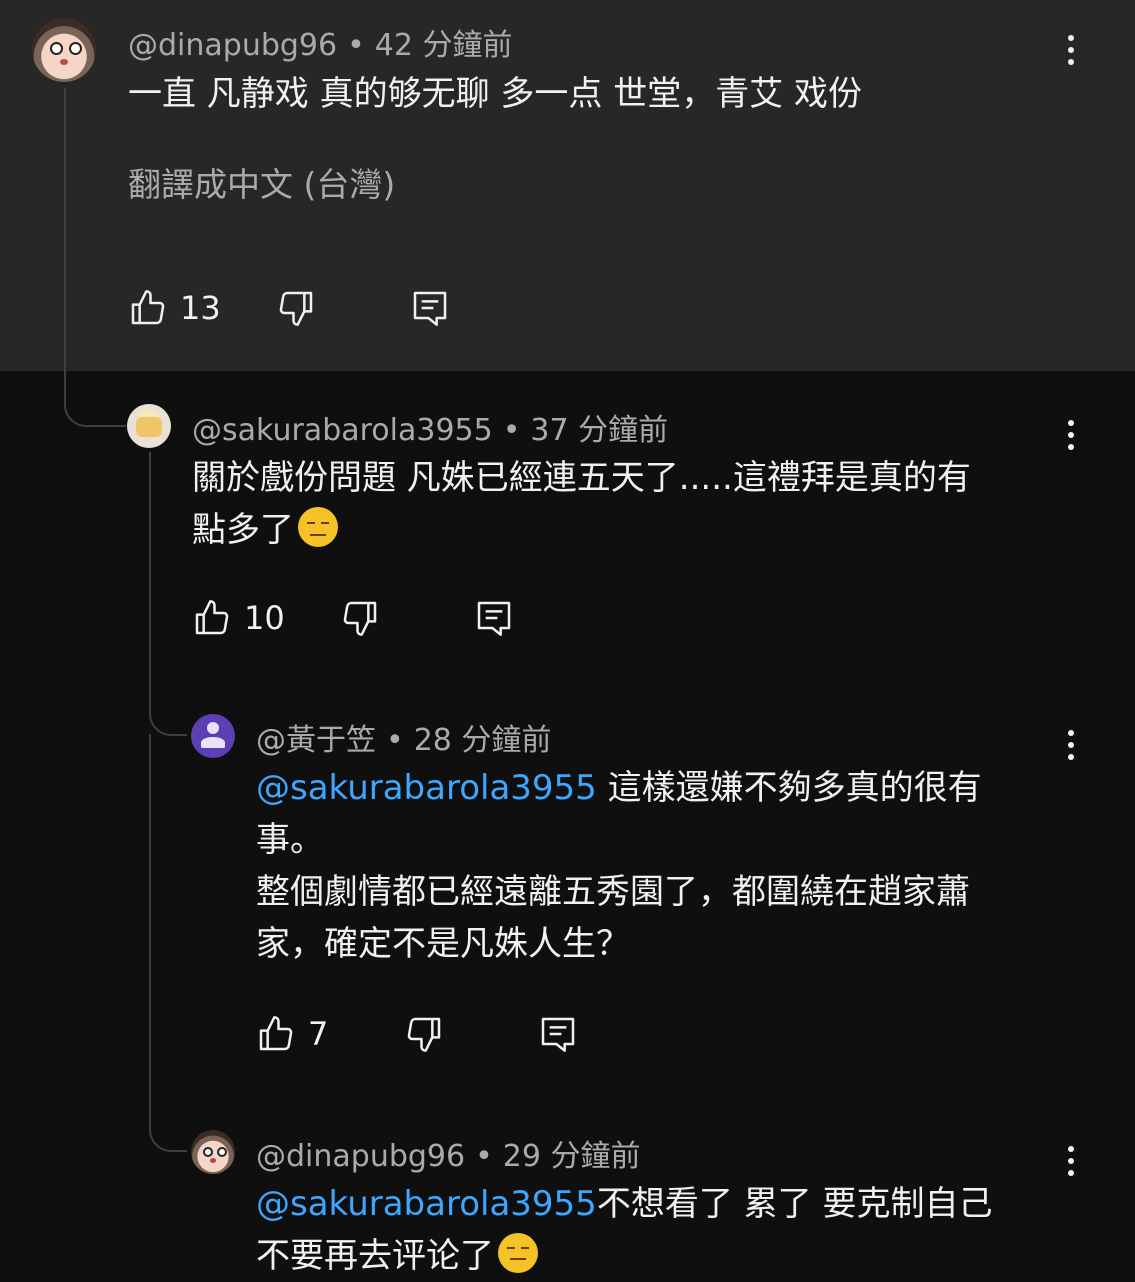  What do you see at coordinates (443, 944) in the screenshot?
I see `comment-text-line: 家，確定不是凡姝人生？` at bounding box center [443, 944].